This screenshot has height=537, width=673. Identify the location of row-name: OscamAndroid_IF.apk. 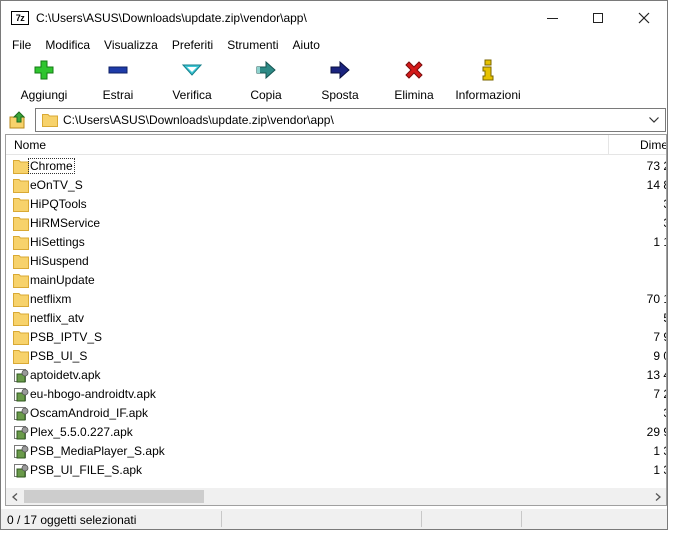
(89, 413).